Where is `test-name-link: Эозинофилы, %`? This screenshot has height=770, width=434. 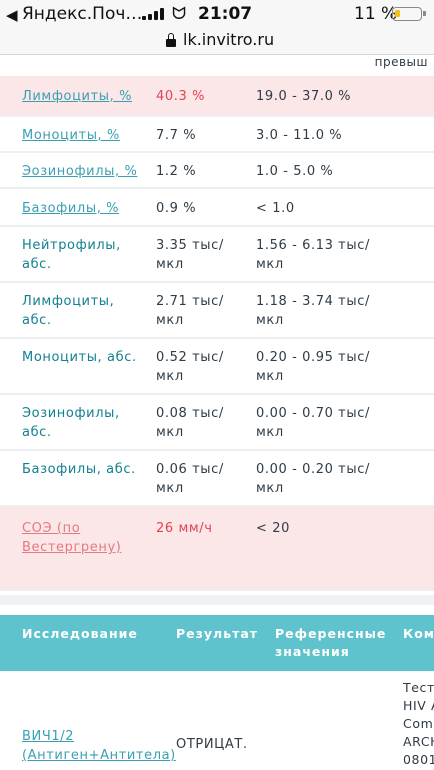
test-name-link: Эозинофилы, % is located at coordinates (84, 171).